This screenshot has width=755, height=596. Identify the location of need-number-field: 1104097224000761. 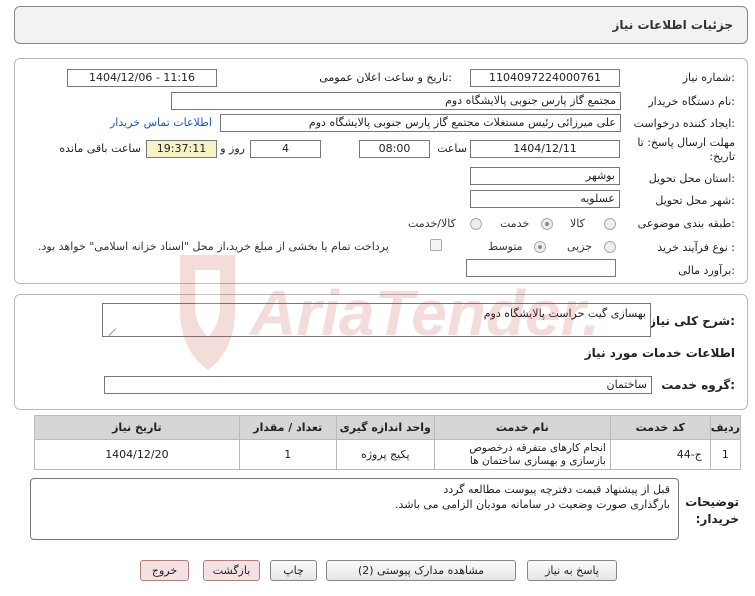
(545, 78).